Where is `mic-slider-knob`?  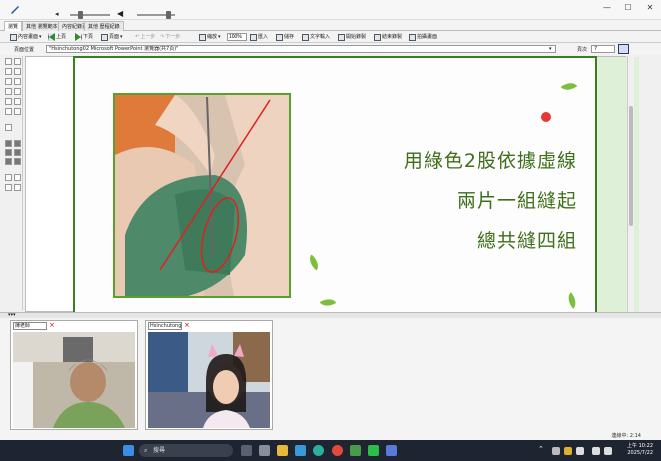 mic-slider-knob is located at coordinates (168, 15).